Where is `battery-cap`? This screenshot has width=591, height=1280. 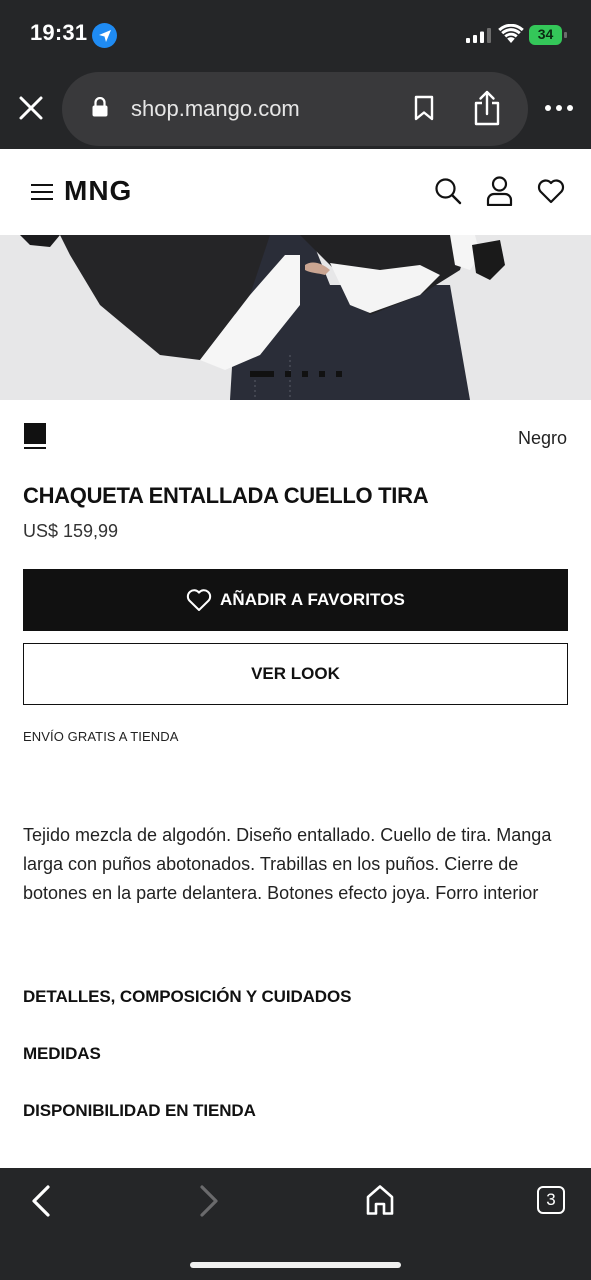 battery-cap is located at coordinates (565, 35).